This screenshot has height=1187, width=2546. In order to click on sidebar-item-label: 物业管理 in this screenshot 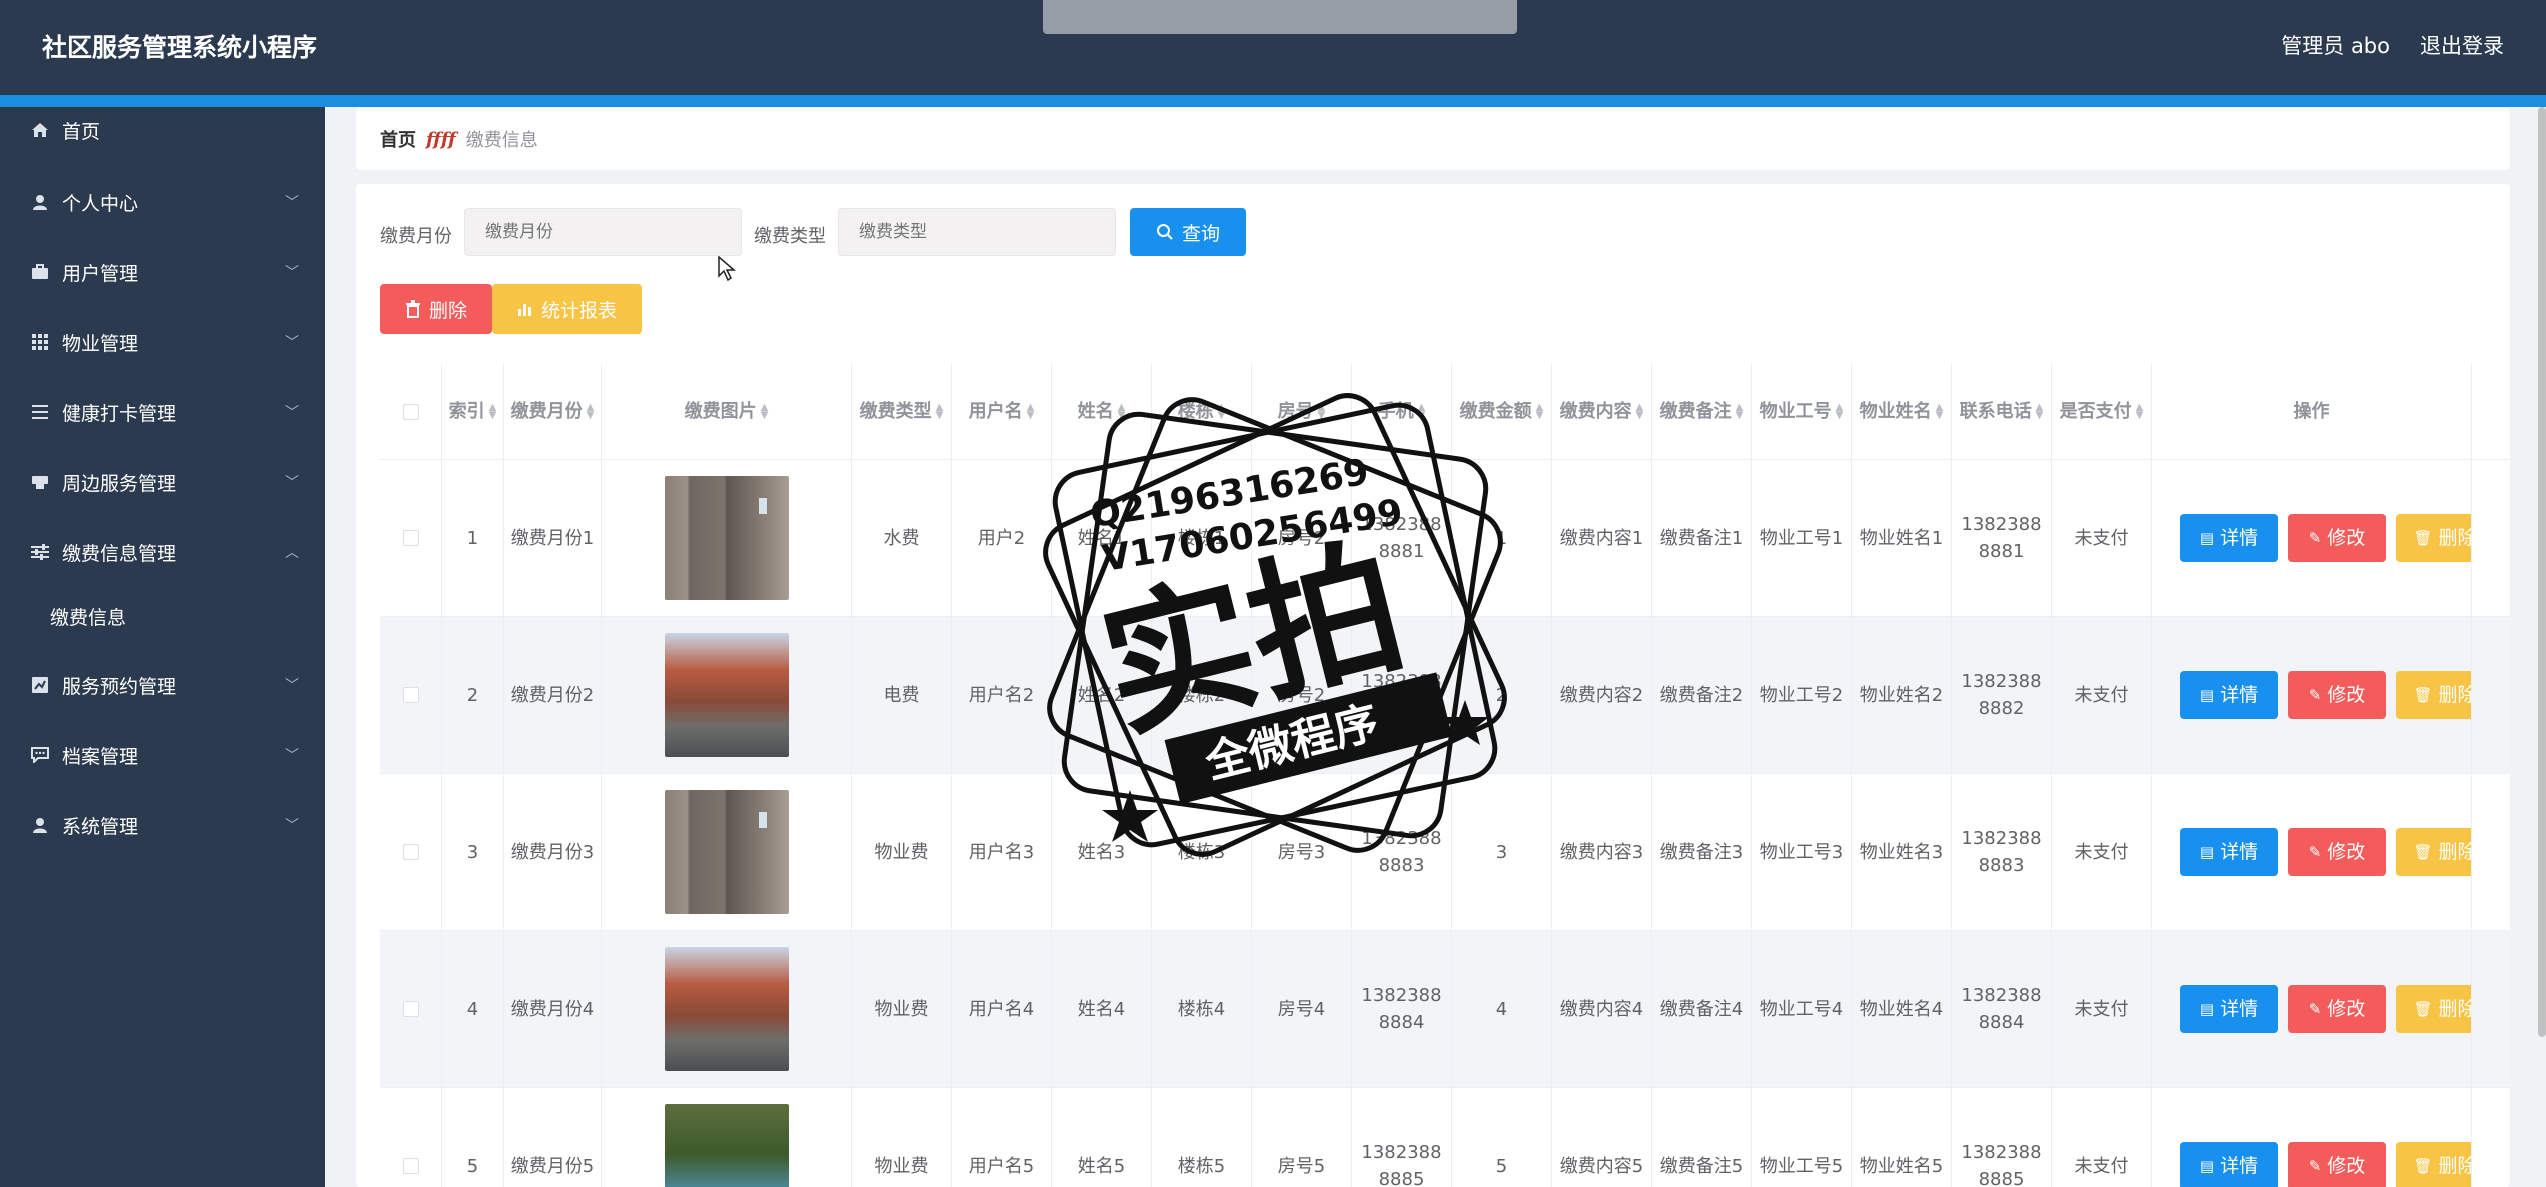, I will do `click(100, 343)`.